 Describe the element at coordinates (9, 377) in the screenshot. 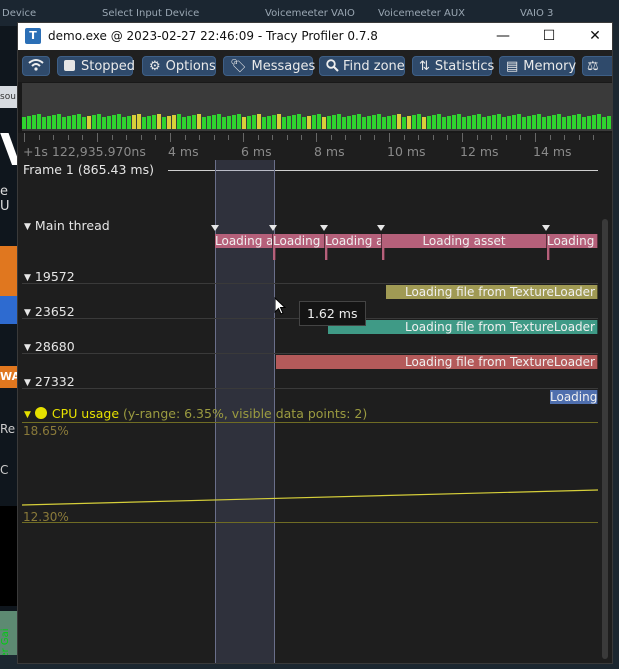

I see `bg-snippet-wa: WA` at that location.